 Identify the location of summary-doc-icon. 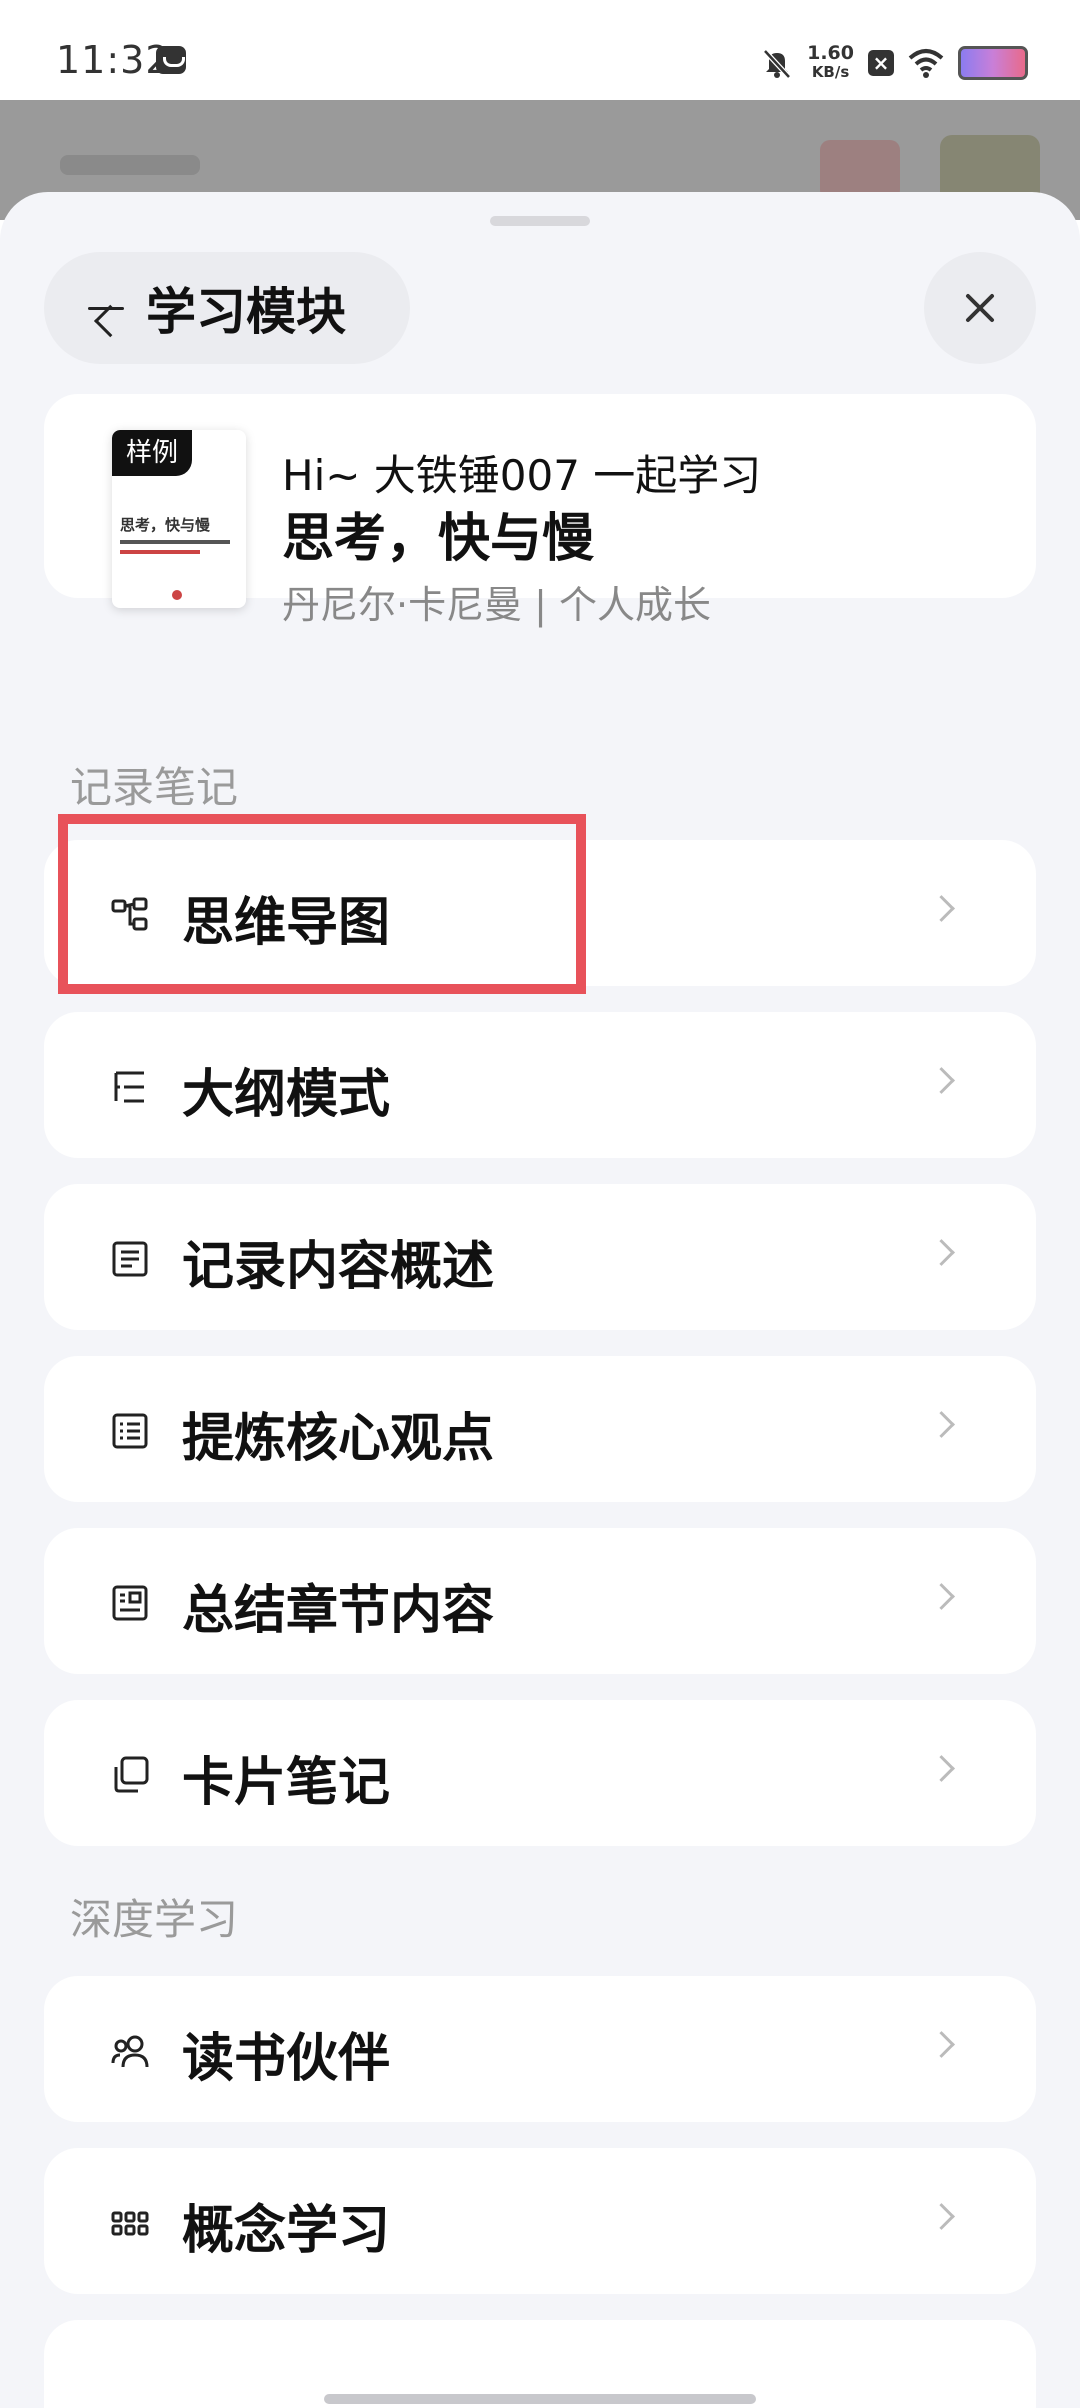
(130, 1259).